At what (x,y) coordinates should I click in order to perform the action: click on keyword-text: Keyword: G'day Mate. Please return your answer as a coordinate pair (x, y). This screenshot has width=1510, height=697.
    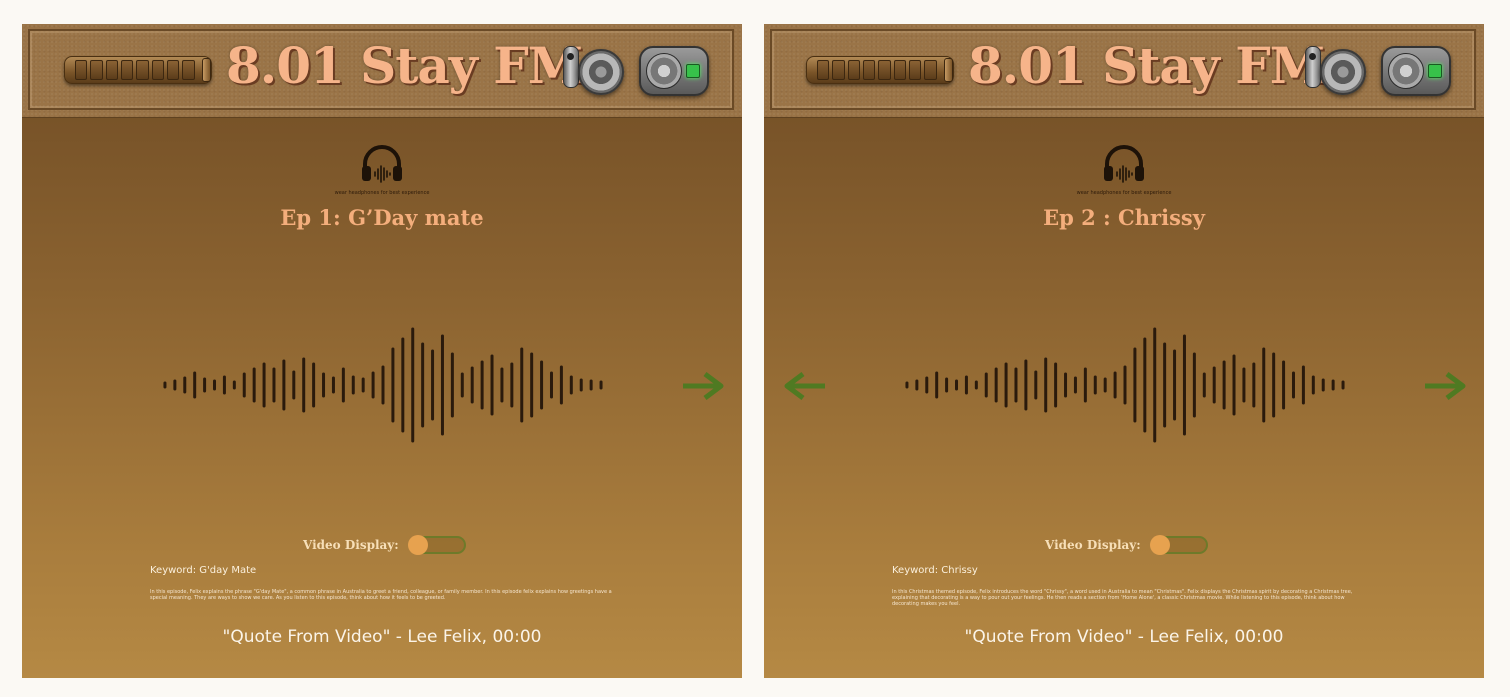
    Looking at the image, I should click on (203, 570).